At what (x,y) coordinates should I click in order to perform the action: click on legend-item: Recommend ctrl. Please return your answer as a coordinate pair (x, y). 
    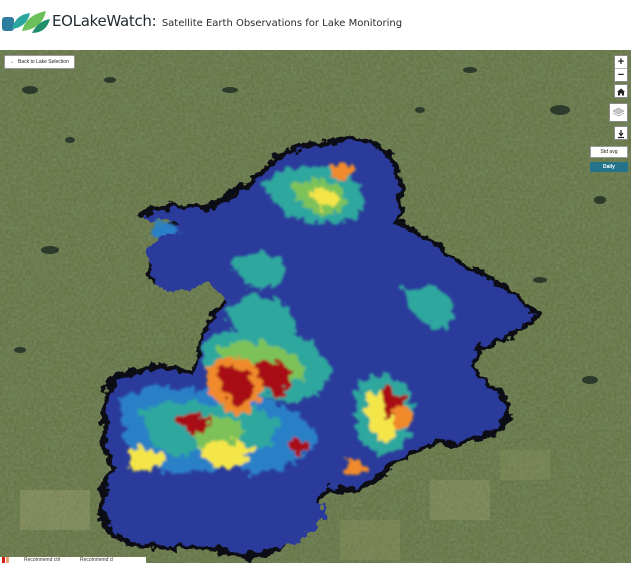
    Looking at the image, I should click on (42, 560).